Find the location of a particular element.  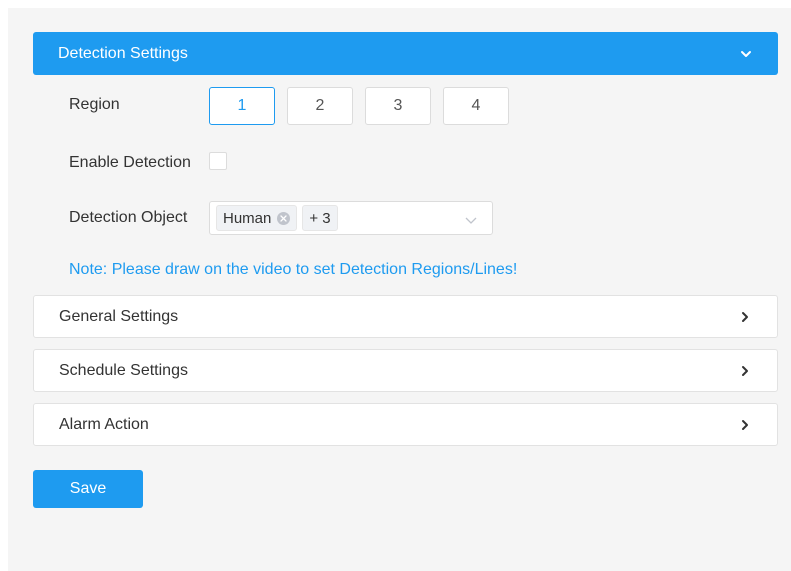

enable-detection-label: Enable Detection is located at coordinates (130, 162).